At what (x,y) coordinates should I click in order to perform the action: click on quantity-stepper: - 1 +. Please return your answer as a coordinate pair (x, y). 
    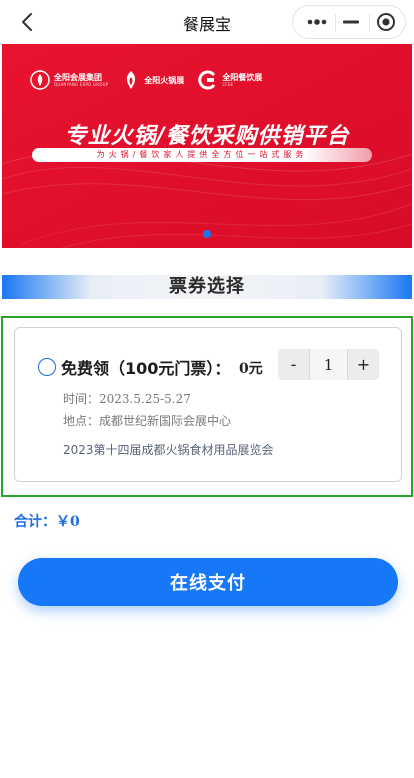
    Looking at the image, I should click on (328, 364).